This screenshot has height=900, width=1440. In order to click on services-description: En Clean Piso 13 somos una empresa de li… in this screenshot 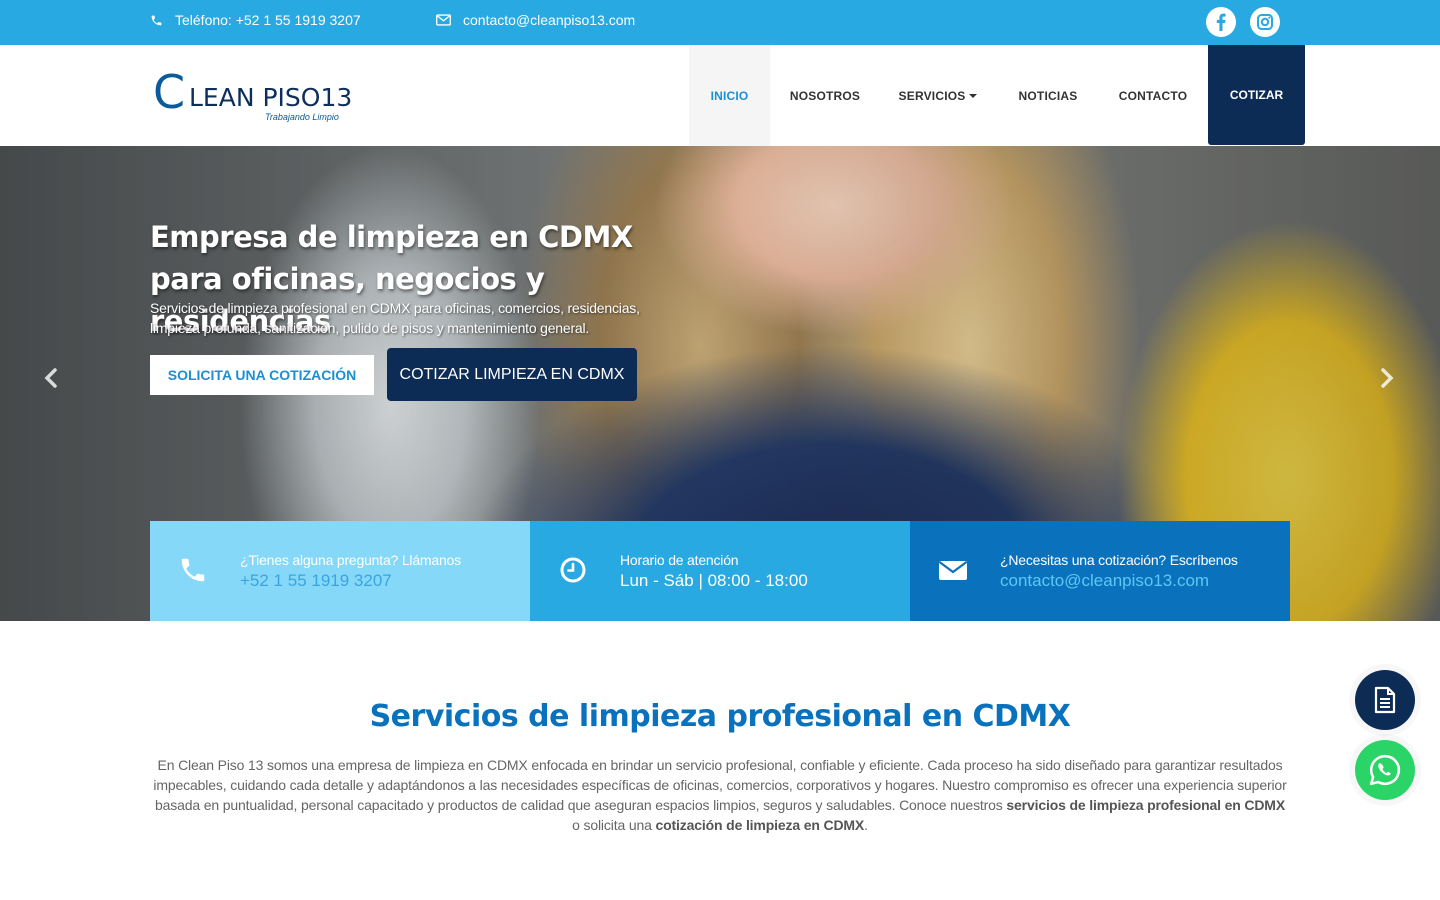, I will do `click(720, 795)`.